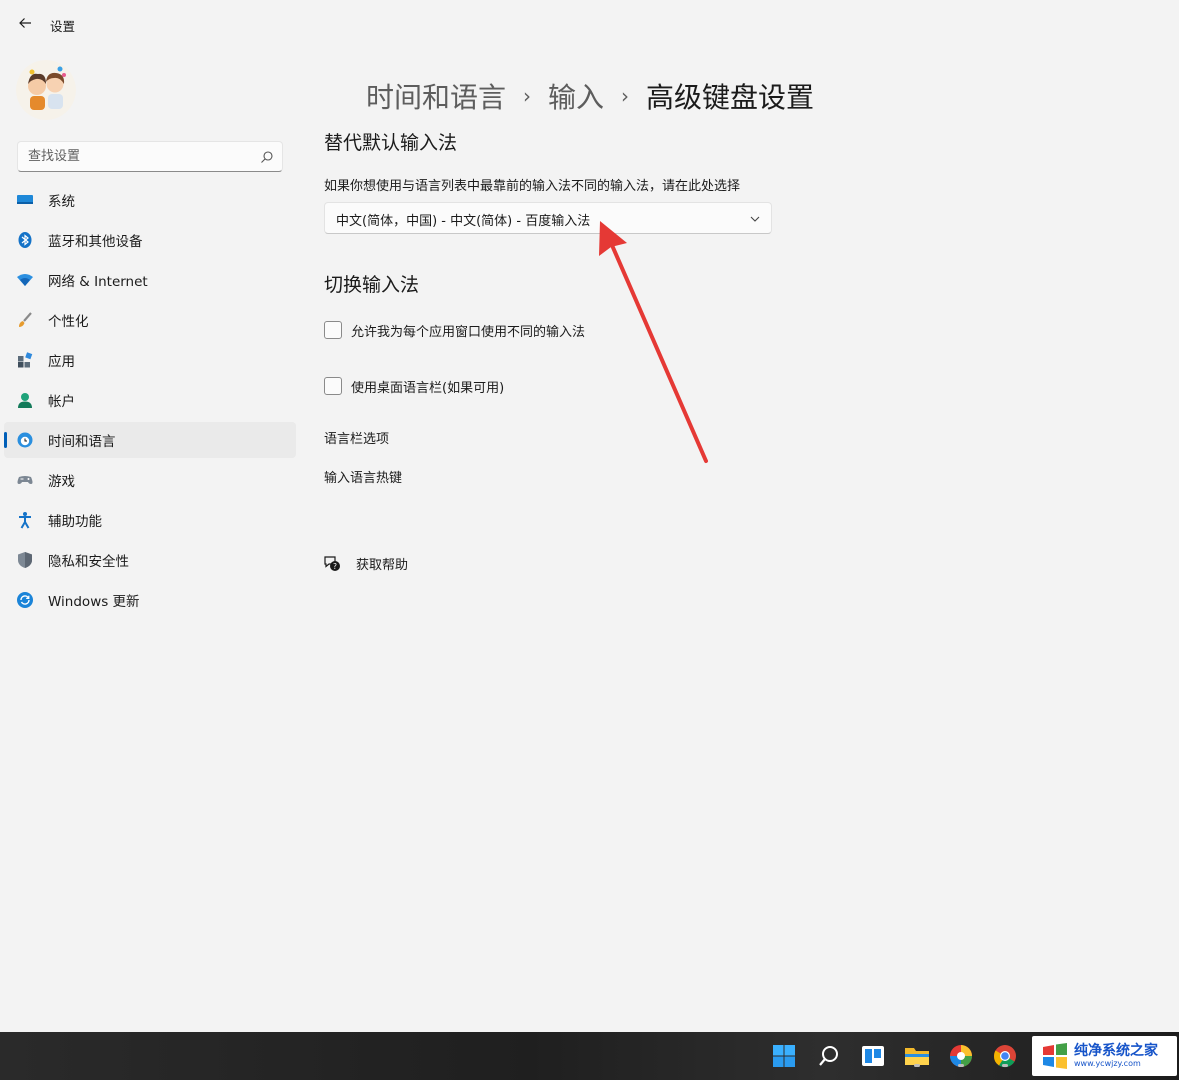 The width and height of the screenshot is (1179, 1080). Describe the element at coordinates (356, 437) in the screenshot. I see `language-bar-options-link: 语言栏选项` at that location.